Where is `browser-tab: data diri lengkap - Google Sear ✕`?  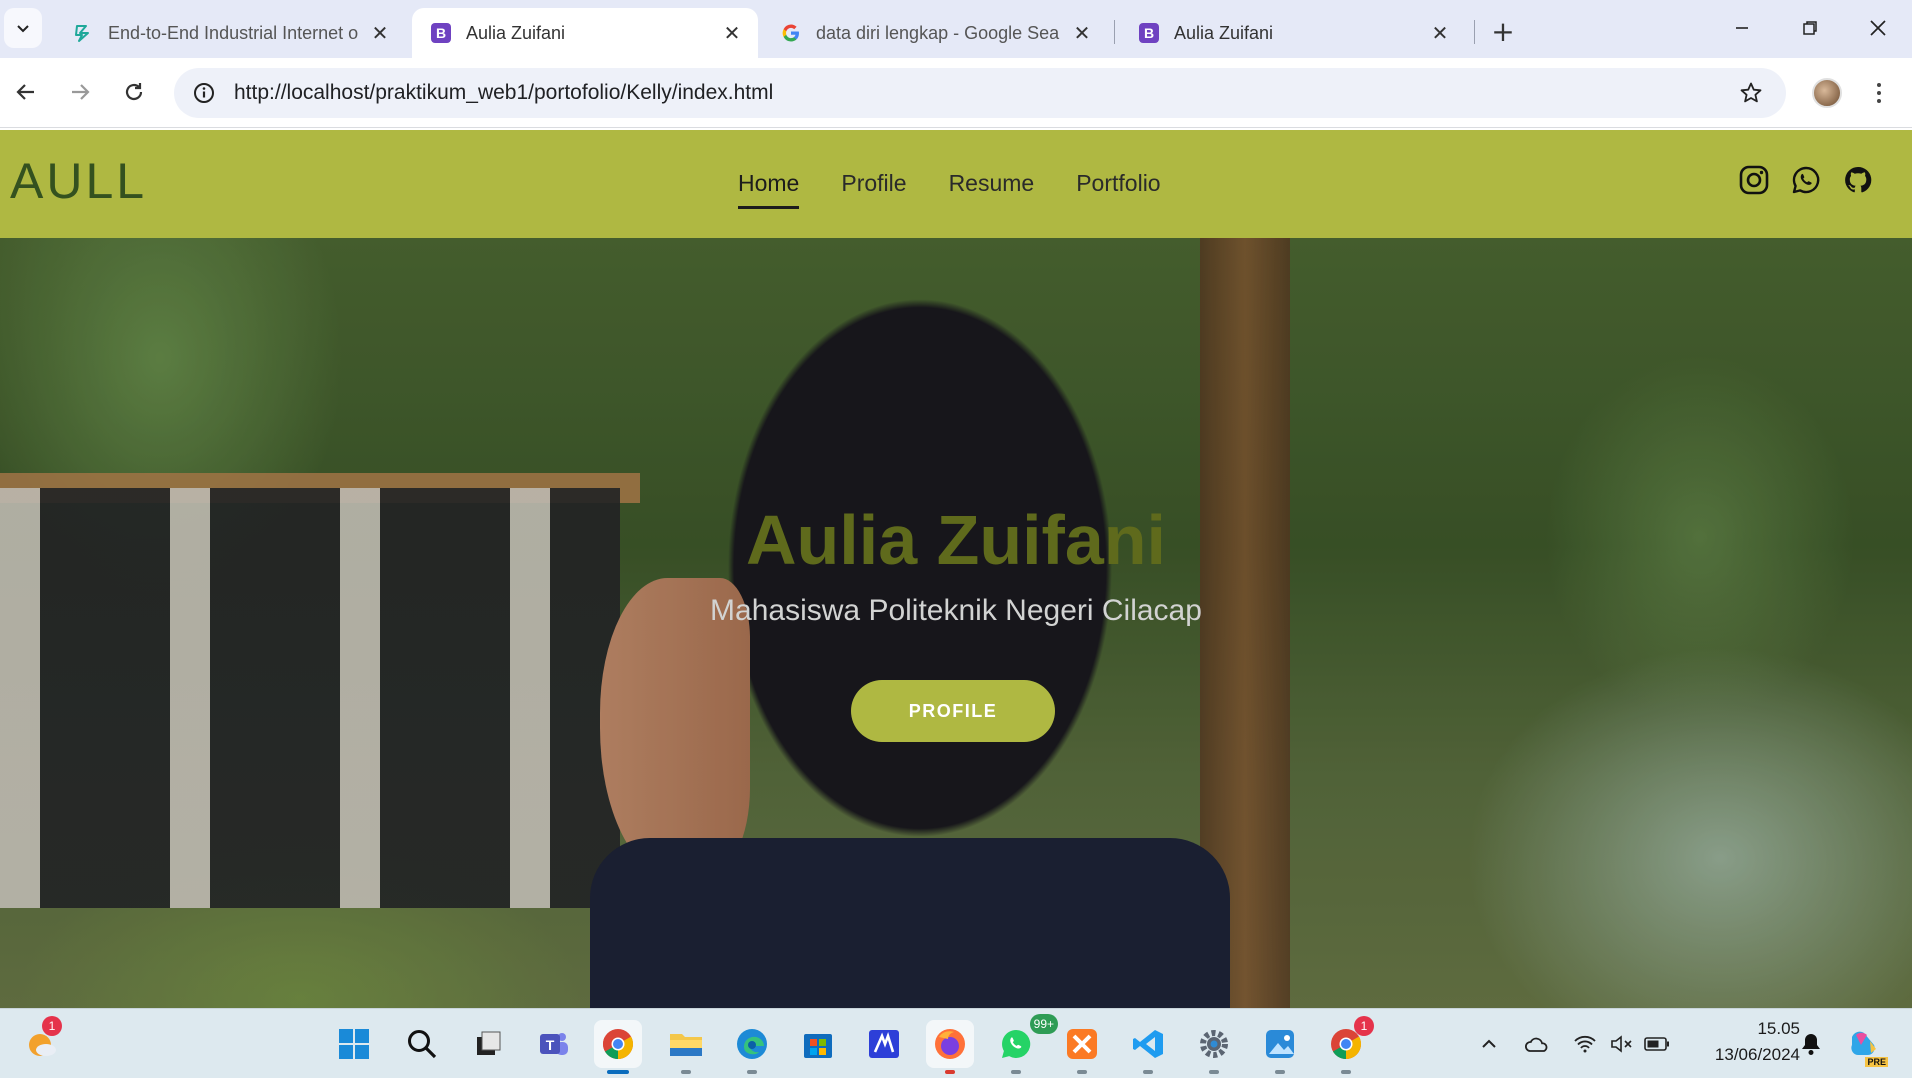
browser-tab: data diri lengkap - Google Sear ✕ is located at coordinates (935, 33).